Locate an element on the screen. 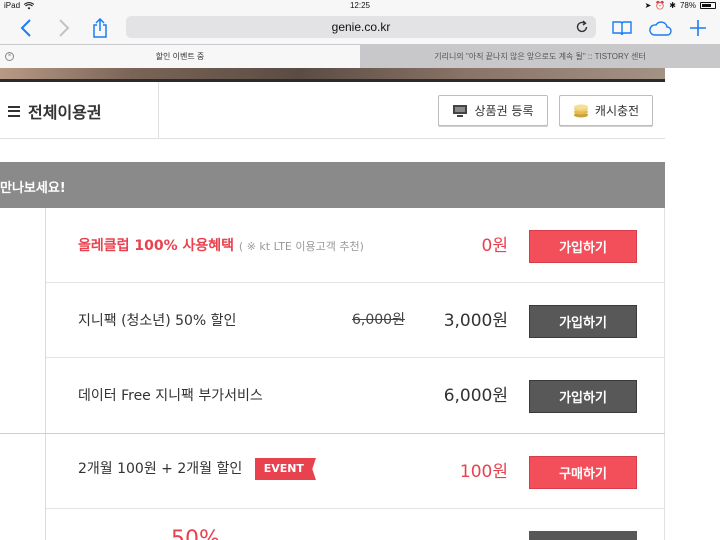  plus-icon is located at coordinates (698, 28).